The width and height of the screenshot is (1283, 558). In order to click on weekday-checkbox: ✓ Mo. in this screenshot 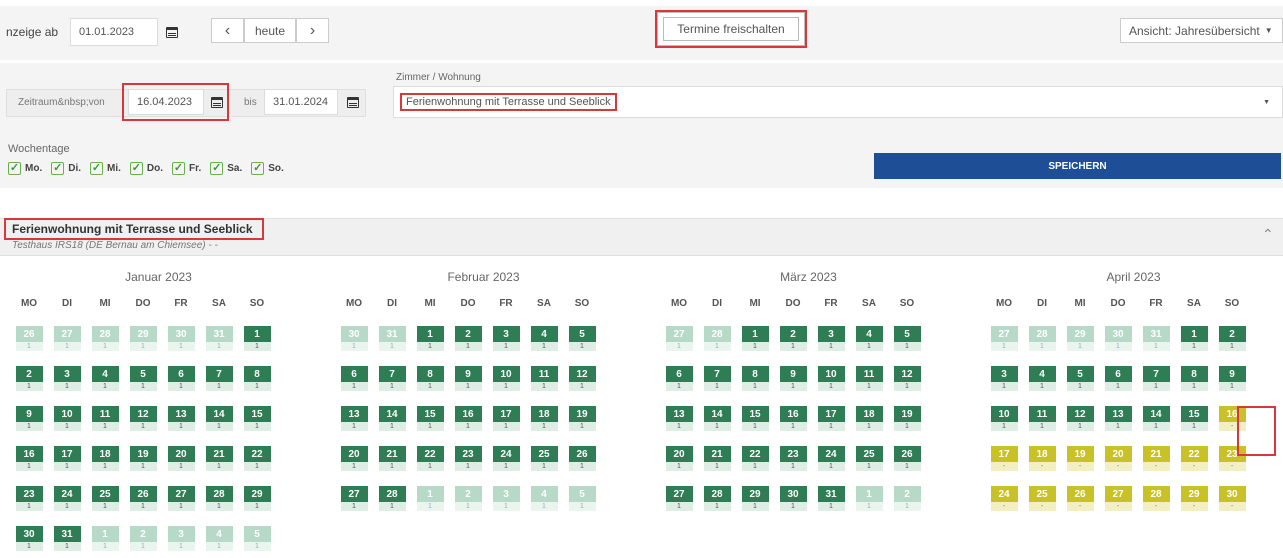, I will do `click(25, 168)`.